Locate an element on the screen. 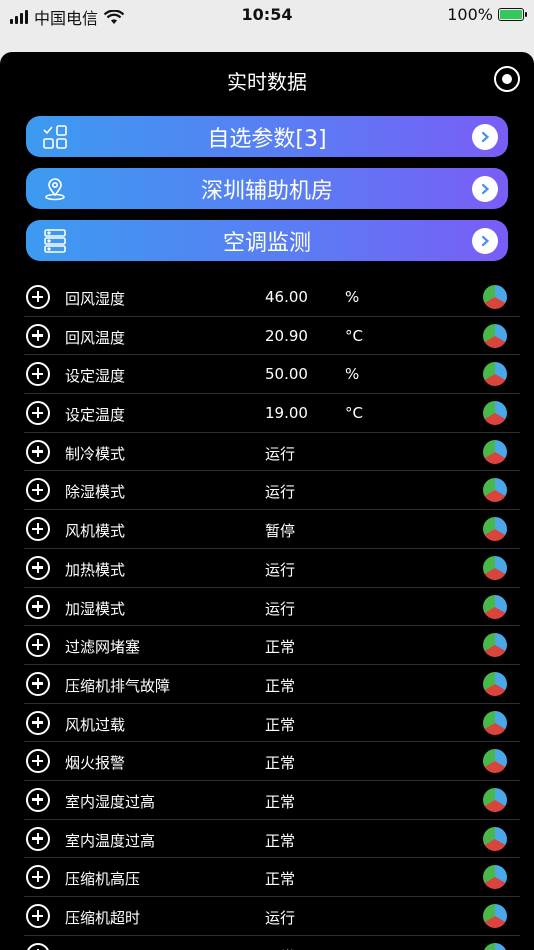  record-dot-icon is located at coordinates (507, 79).